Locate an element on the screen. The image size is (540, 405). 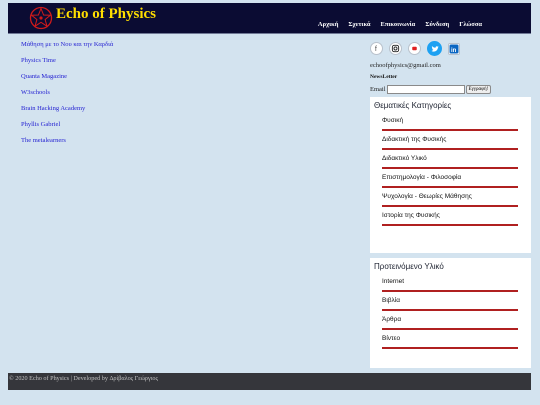
contact-email: echoofphysics@gmail.com is located at coordinates (405, 65).